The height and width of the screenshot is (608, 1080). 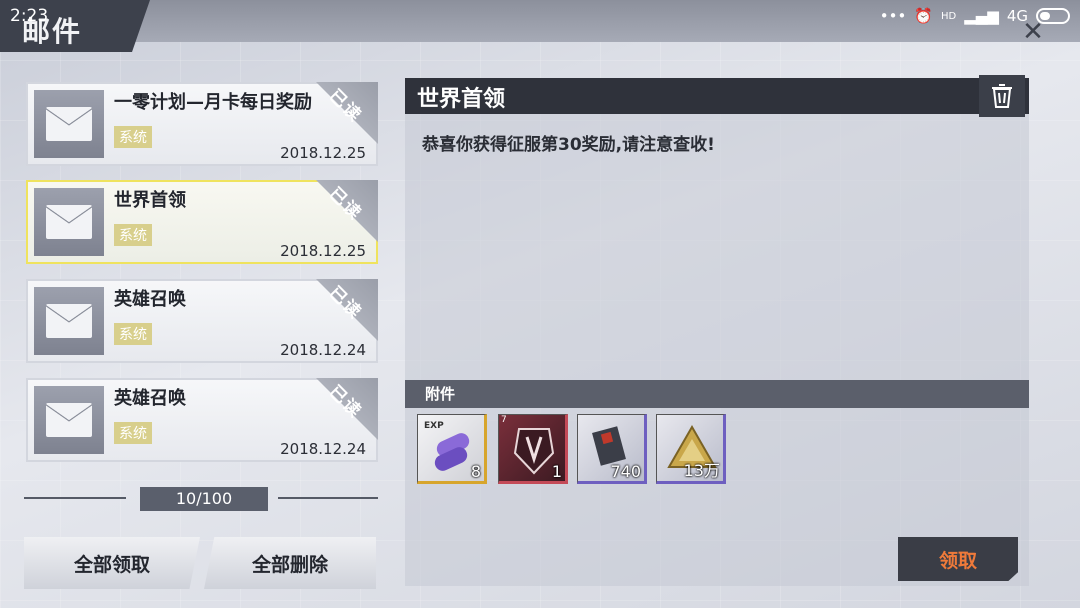 What do you see at coordinates (1002, 96) in the screenshot?
I see `trash-icon` at bounding box center [1002, 96].